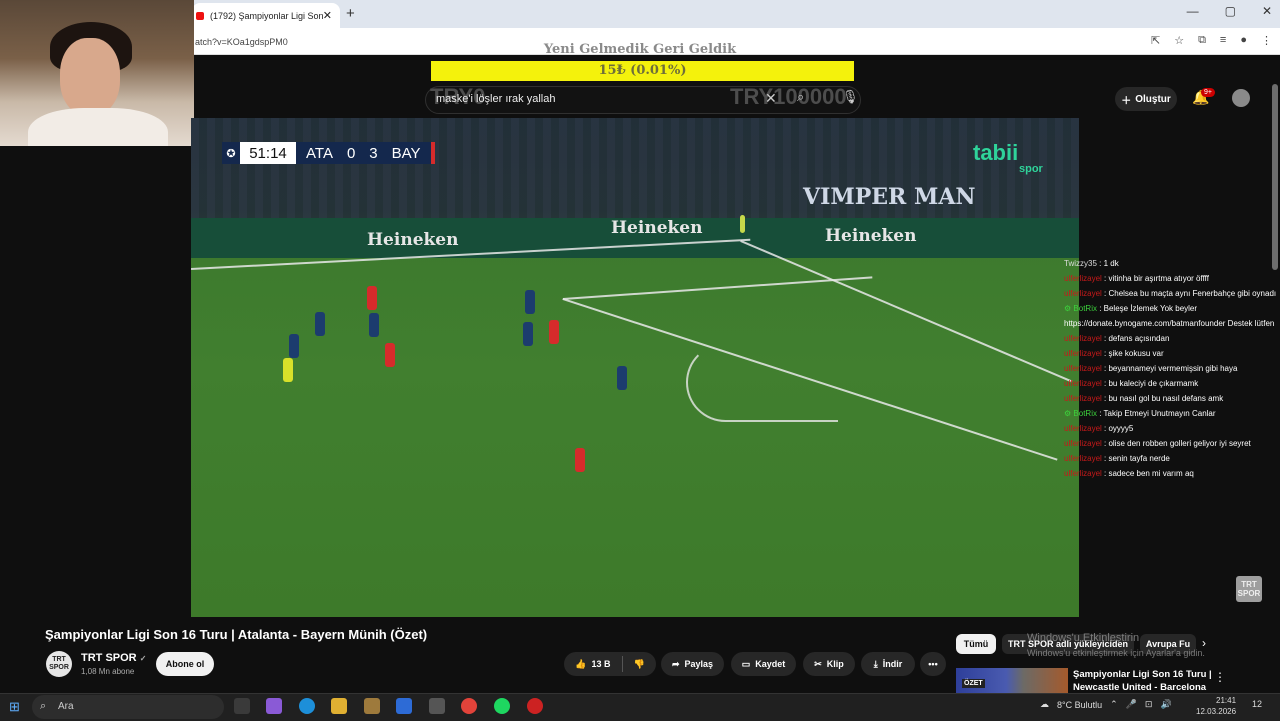 The height and width of the screenshot is (721, 1280). I want to click on install-app-icon: ⇱, so click(1155, 40).